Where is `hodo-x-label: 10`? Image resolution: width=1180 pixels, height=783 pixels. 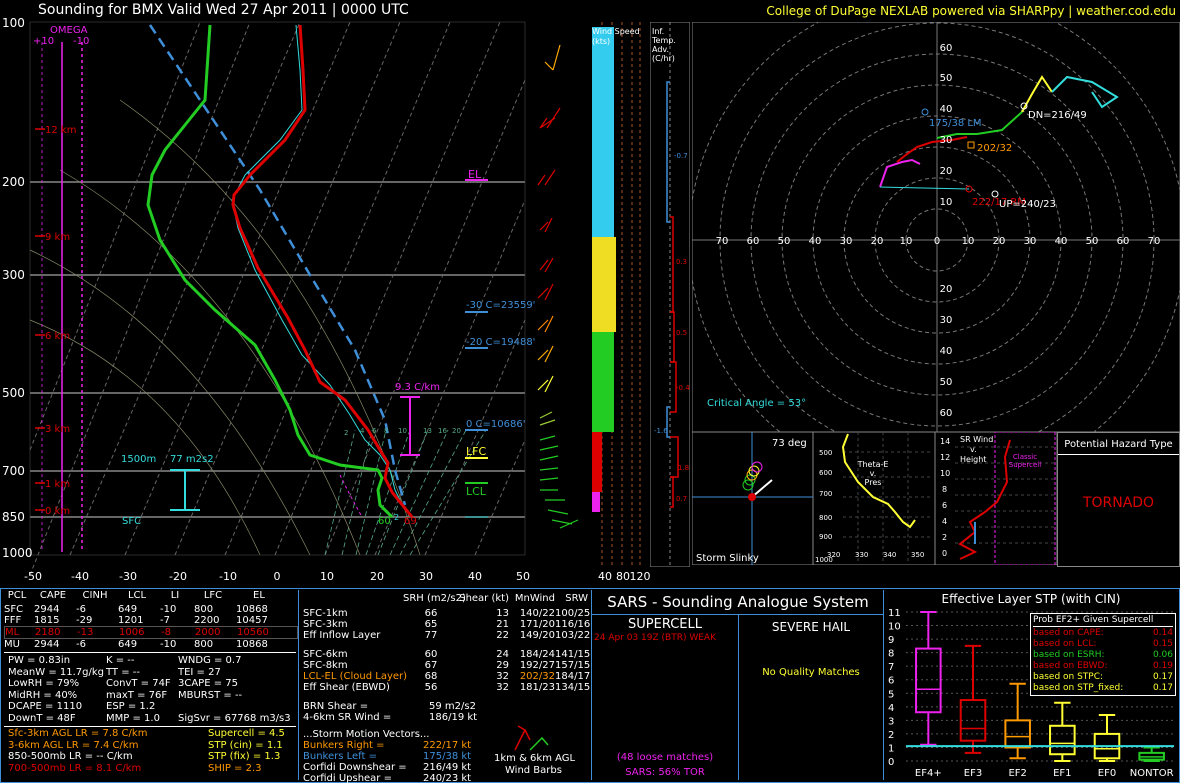 hodo-x-label: 10 is located at coordinates (906, 241).